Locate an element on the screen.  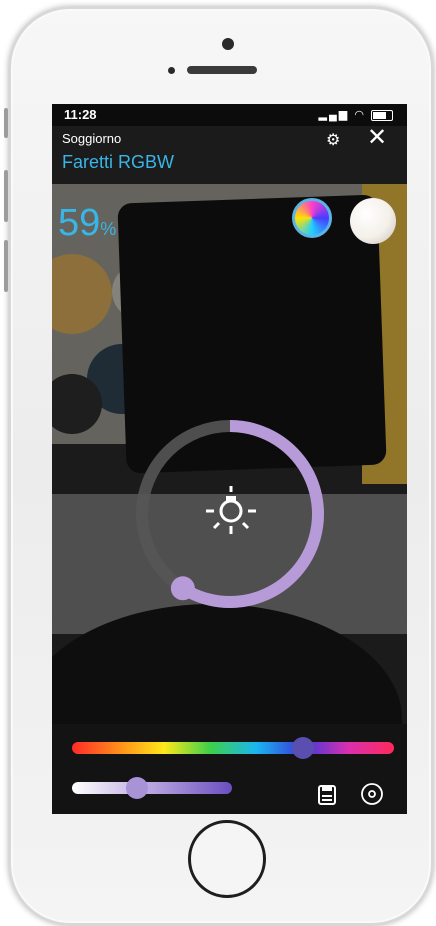
earpiece-speaker is located at coordinates (222, 70).